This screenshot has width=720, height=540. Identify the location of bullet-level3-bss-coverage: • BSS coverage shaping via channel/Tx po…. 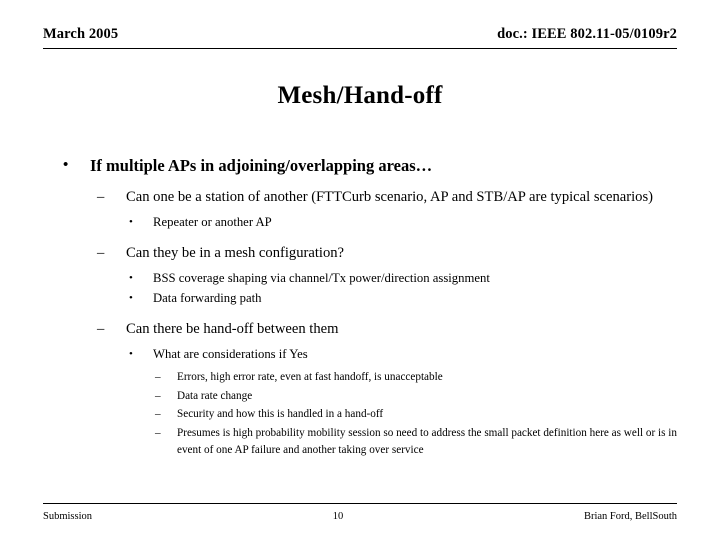
(406, 278).